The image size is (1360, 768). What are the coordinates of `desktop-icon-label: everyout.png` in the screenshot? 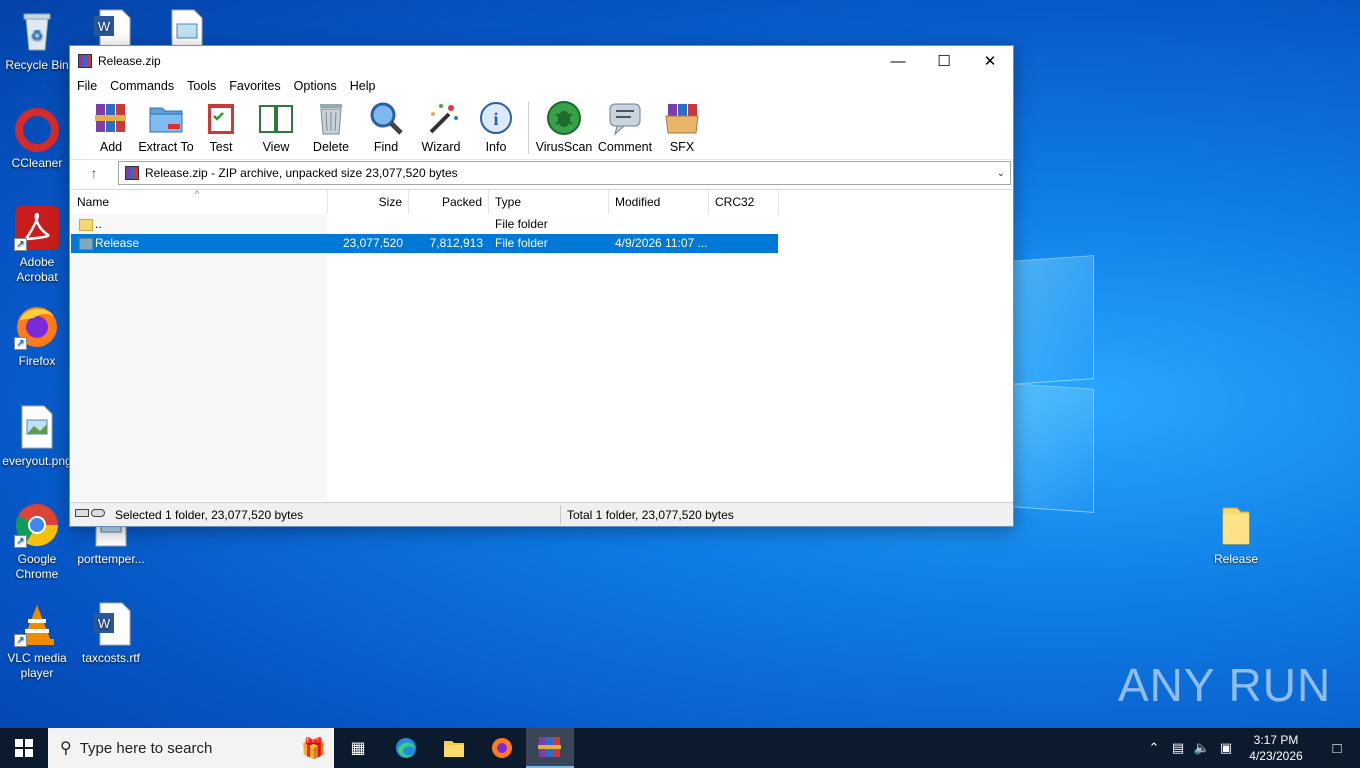 It's located at (37, 461).